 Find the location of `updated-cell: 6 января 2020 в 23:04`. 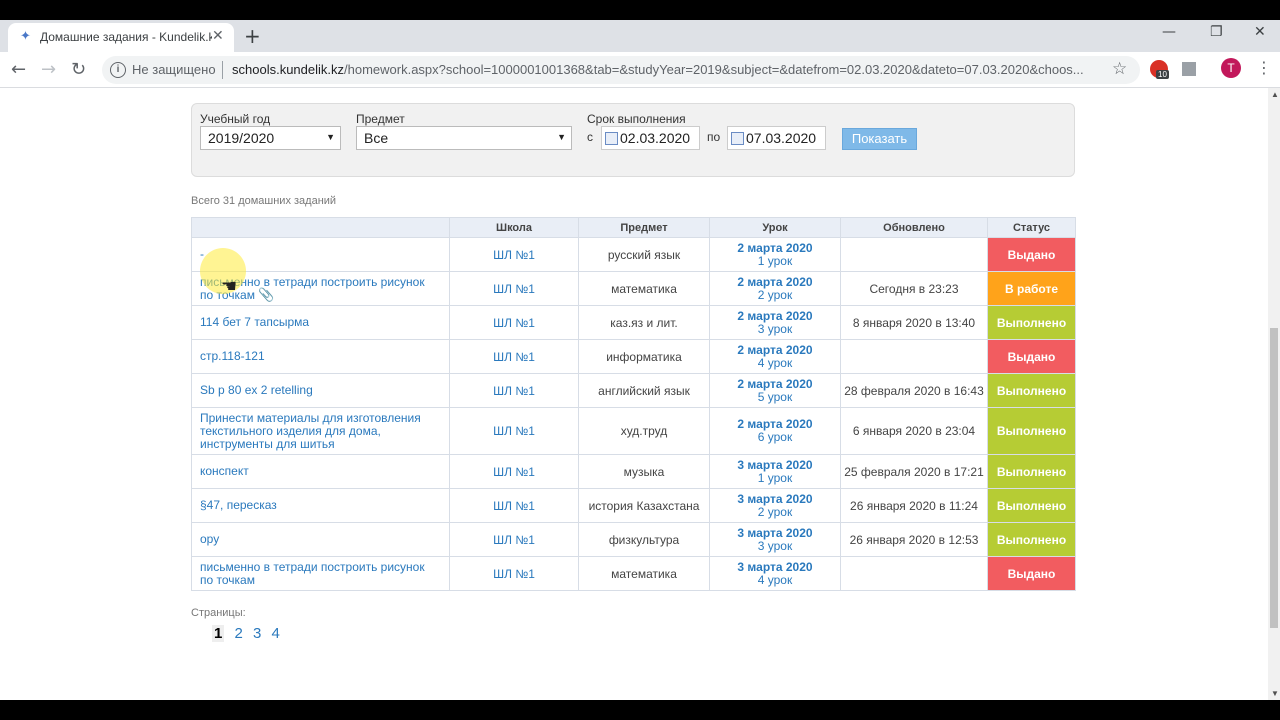

updated-cell: 6 января 2020 в 23:04 is located at coordinates (914, 431).